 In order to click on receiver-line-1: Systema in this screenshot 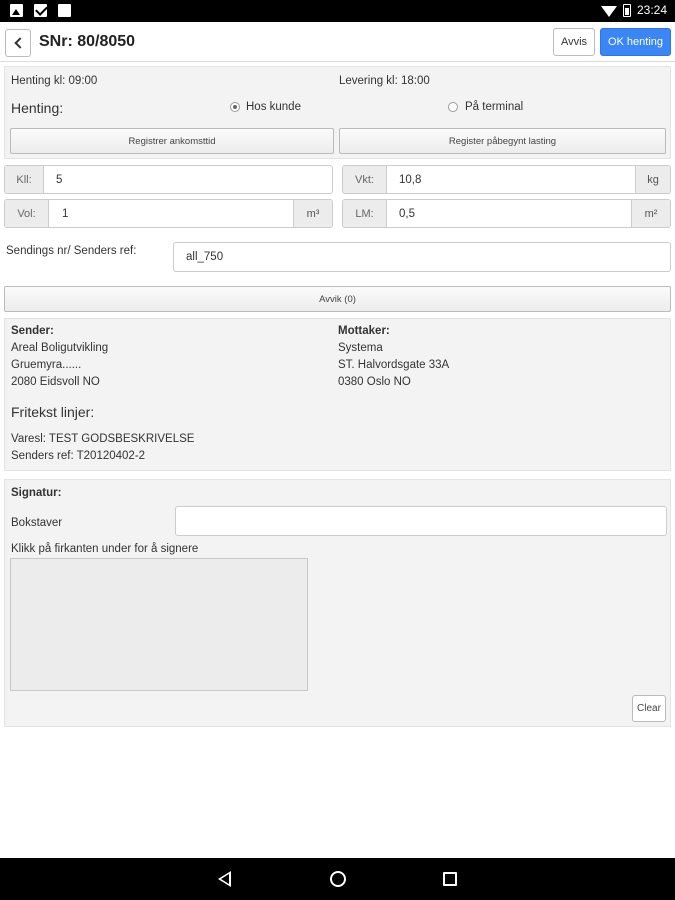, I will do `click(360, 348)`.